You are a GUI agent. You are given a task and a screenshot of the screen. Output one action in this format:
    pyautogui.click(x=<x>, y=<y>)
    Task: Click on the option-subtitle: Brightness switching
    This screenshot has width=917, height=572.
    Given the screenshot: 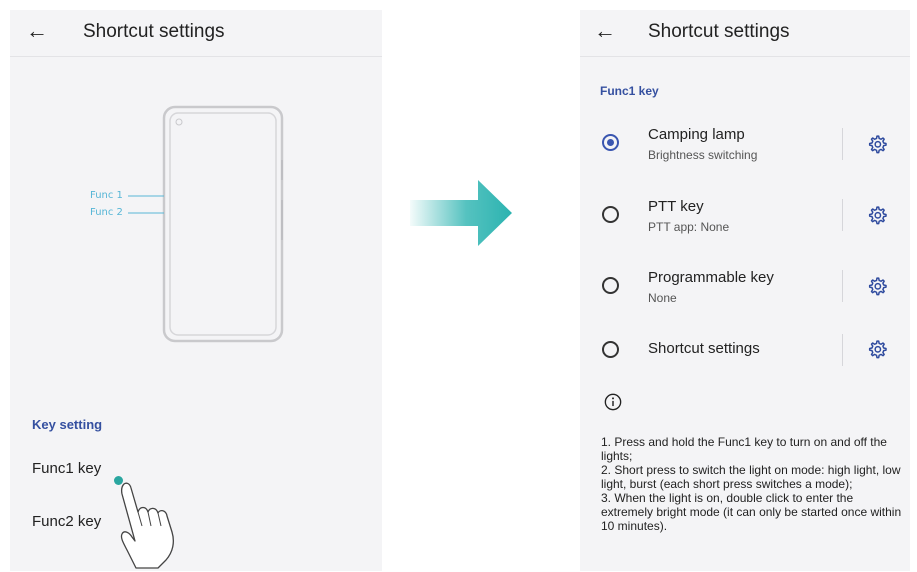 What is the action you would take?
    pyautogui.click(x=703, y=155)
    